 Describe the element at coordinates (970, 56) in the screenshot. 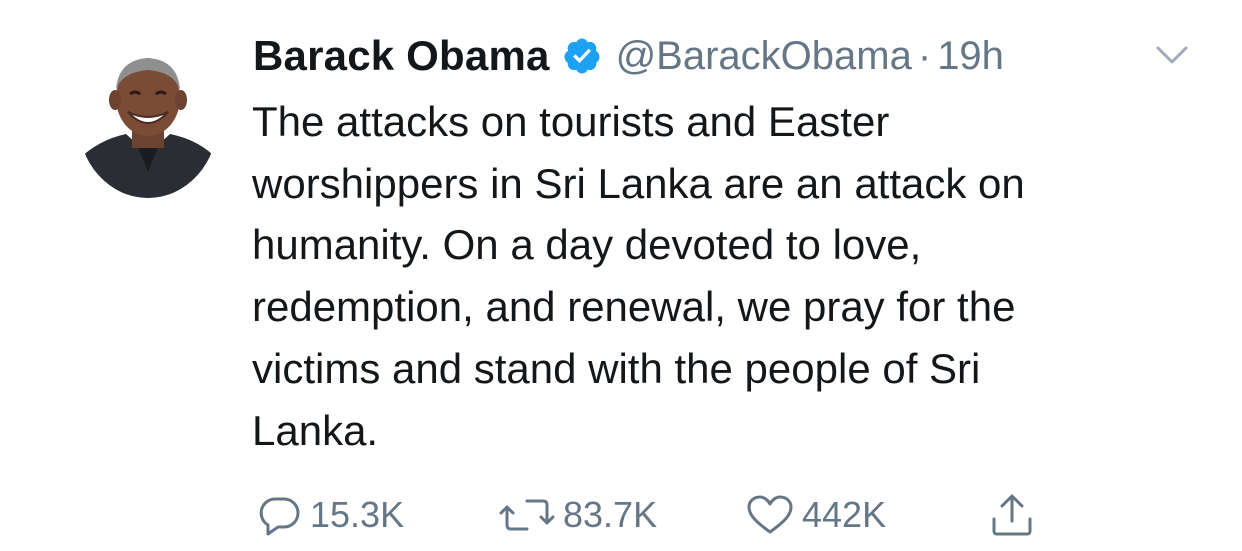

I see `tweet-timestamp: 19h` at that location.